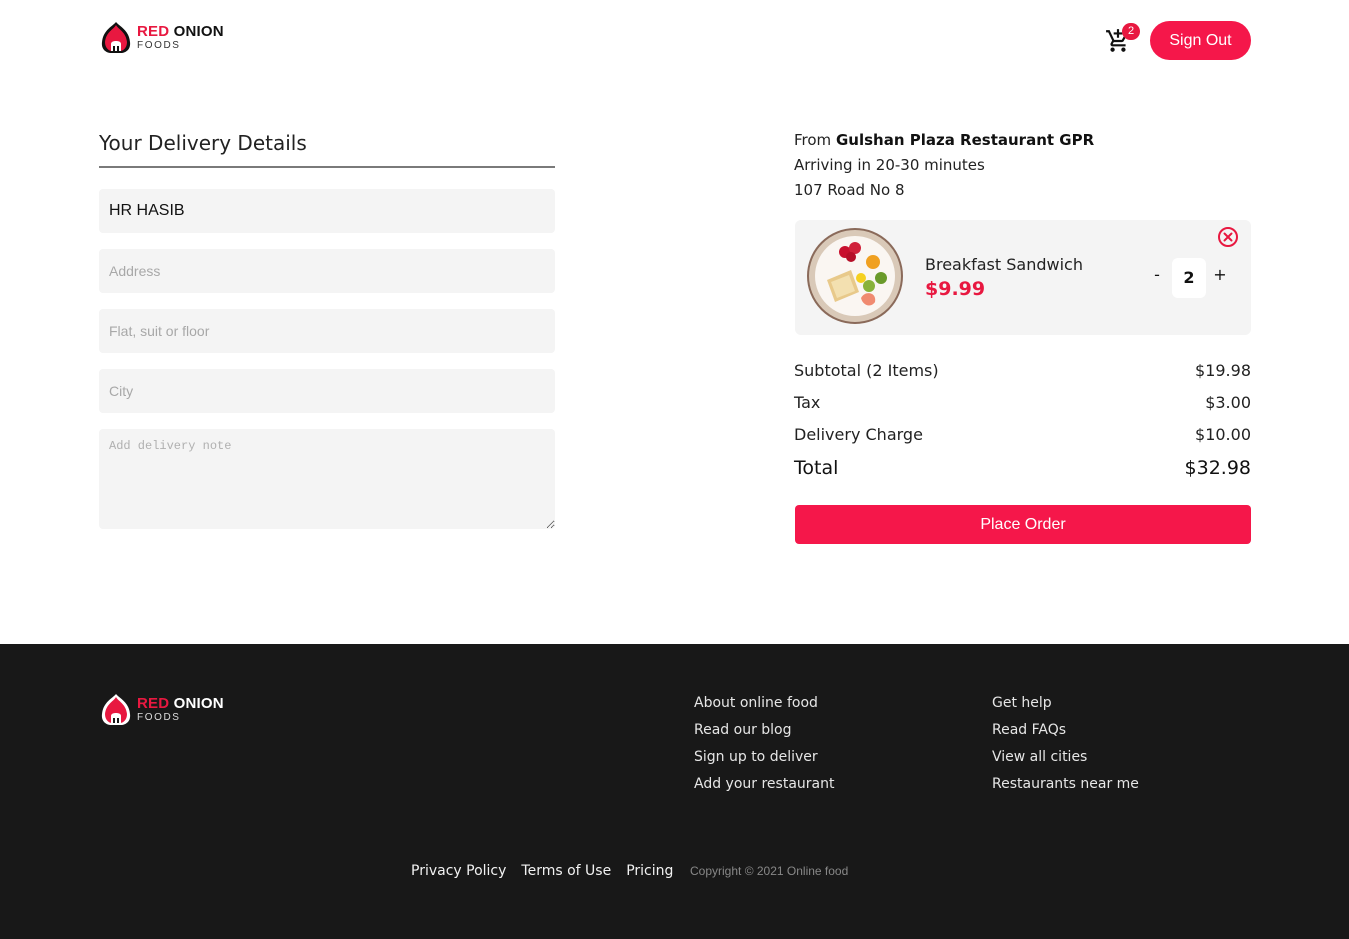  I want to click on subtotal-value: $19.98, so click(1223, 370).